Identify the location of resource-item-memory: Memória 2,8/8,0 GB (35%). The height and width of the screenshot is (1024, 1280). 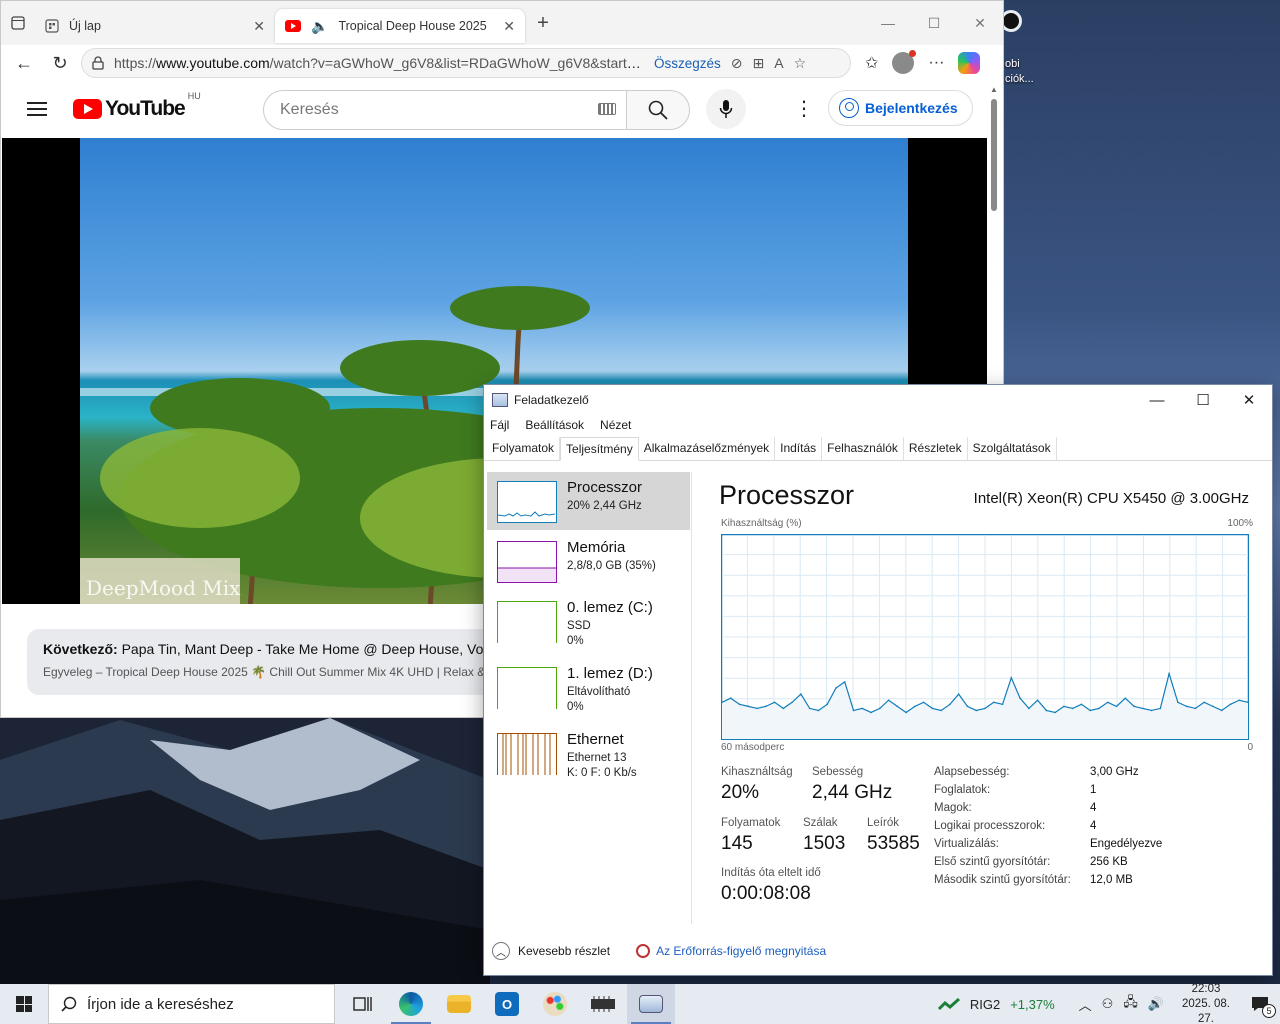
(588, 561).